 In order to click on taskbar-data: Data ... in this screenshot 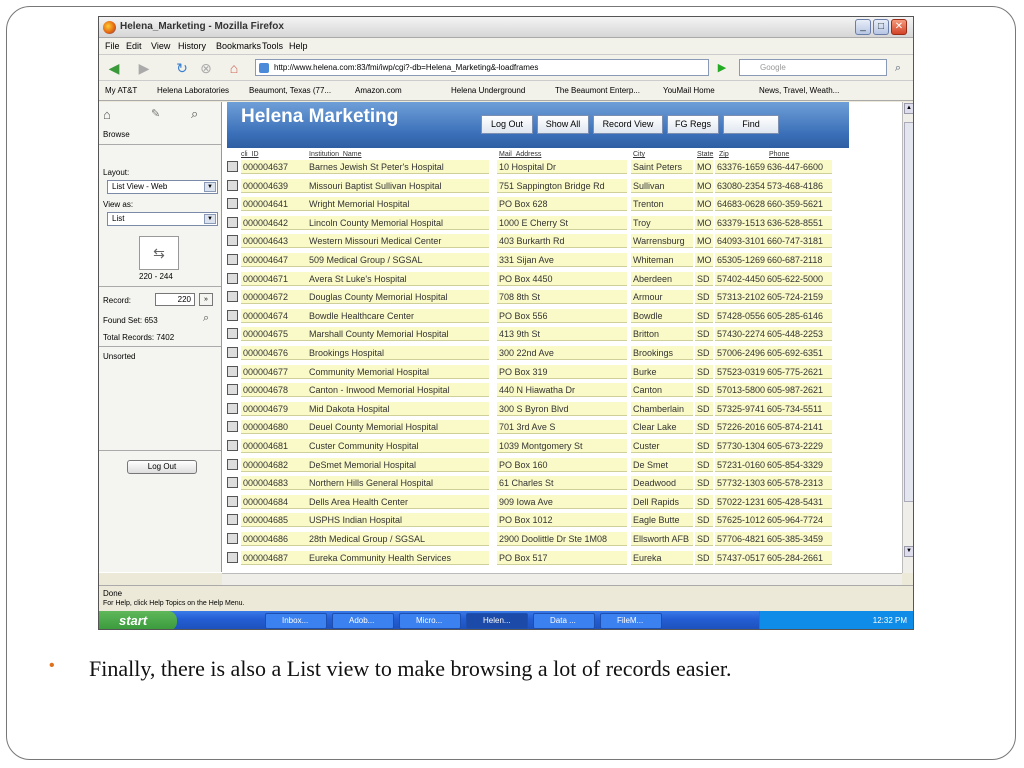, I will do `click(564, 621)`.